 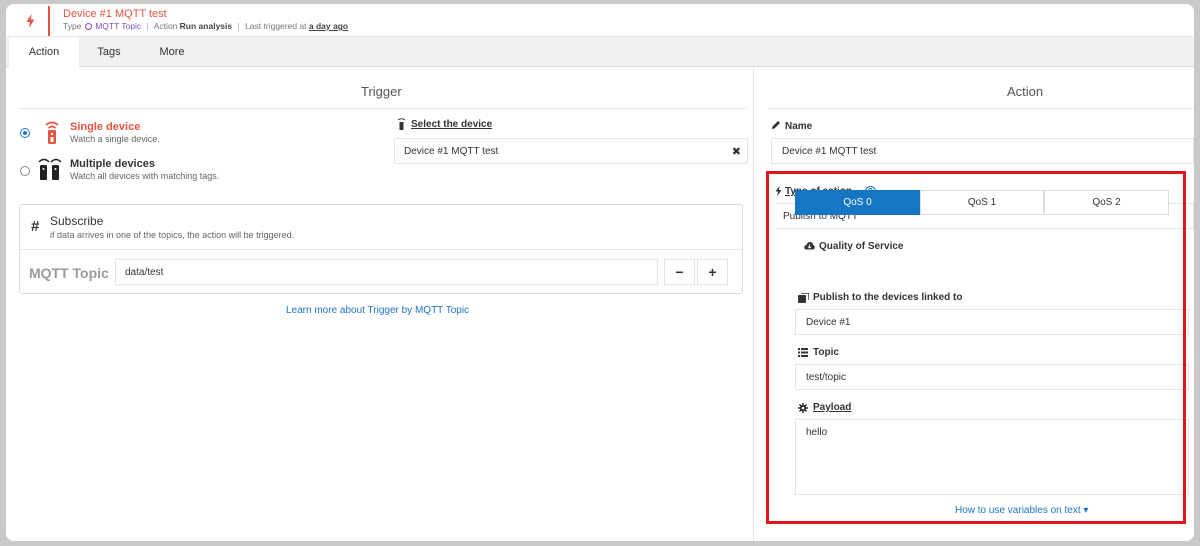 What do you see at coordinates (712, 272) in the screenshot?
I see `add-topic-button: +` at bounding box center [712, 272].